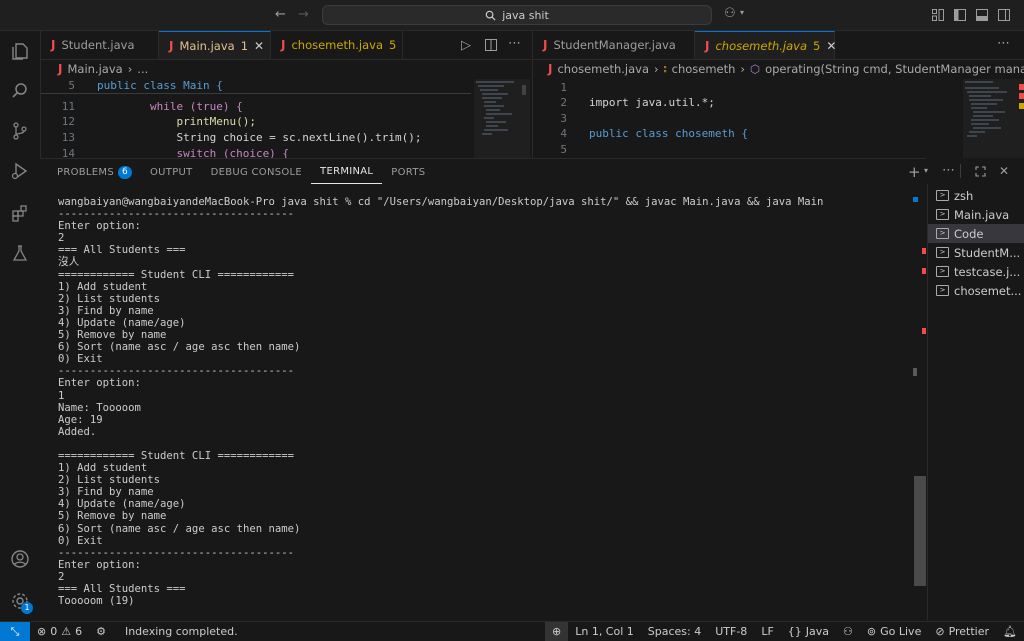  Describe the element at coordinates (303, 14) in the screenshot. I see `forward-arrow-icon: →` at that location.